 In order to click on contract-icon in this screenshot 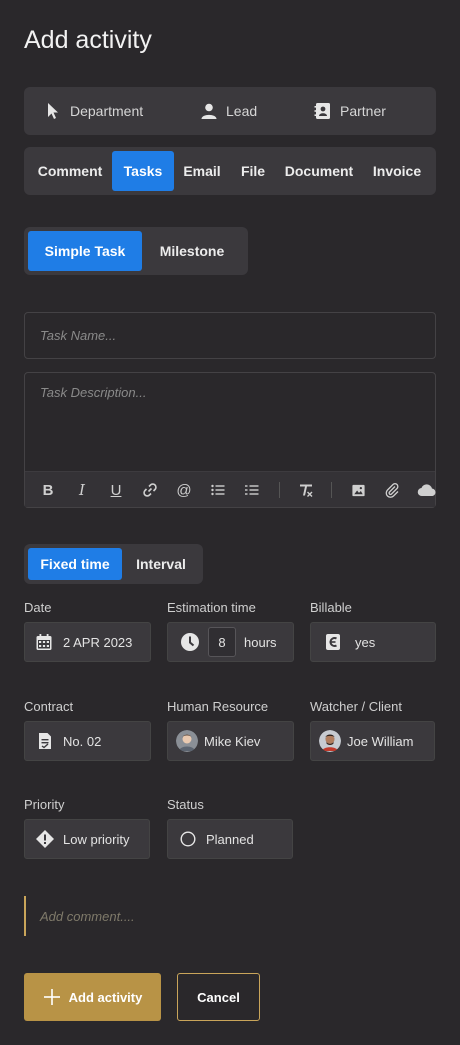, I will do `click(45, 741)`.